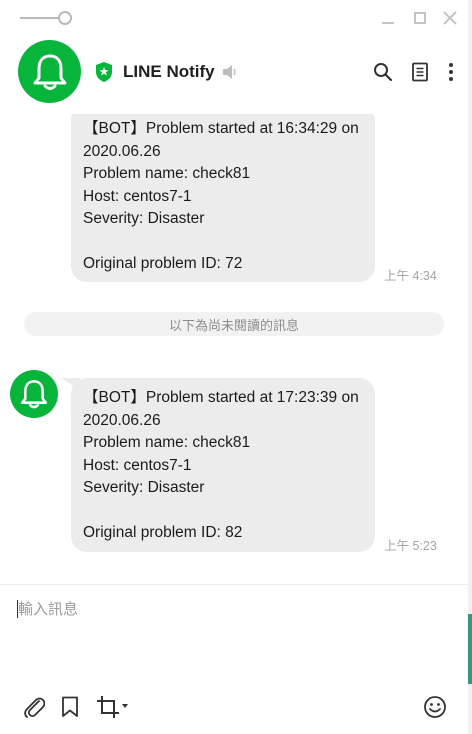 The height and width of the screenshot is (734, 472). What do you see at coordinates (41, 18) in the screenshot?
I see `slider-track` at bounding box center [41, 18].